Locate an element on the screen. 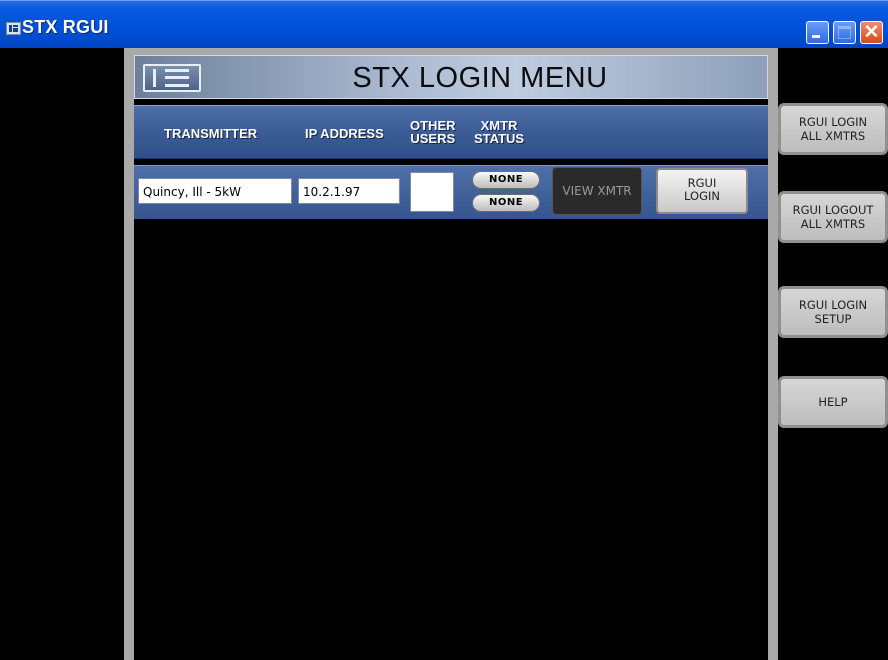 This screenshot has width=888, height=660. column-header-other-users: OTHER USERS is located at coordinates (433, 132).